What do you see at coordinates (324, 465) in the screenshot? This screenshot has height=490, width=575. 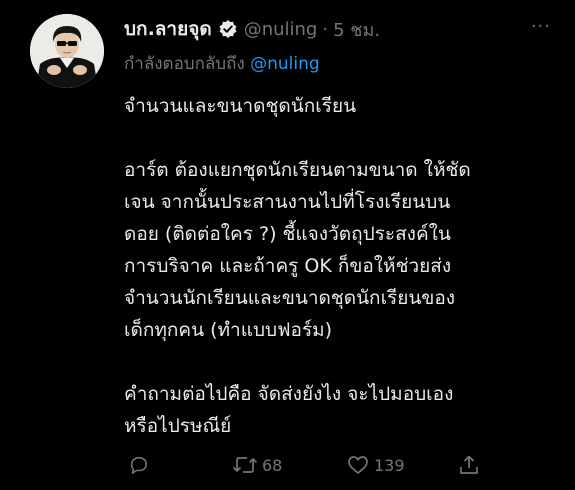 I see `action-bar: 68 139` at bounding box center [324, 465].